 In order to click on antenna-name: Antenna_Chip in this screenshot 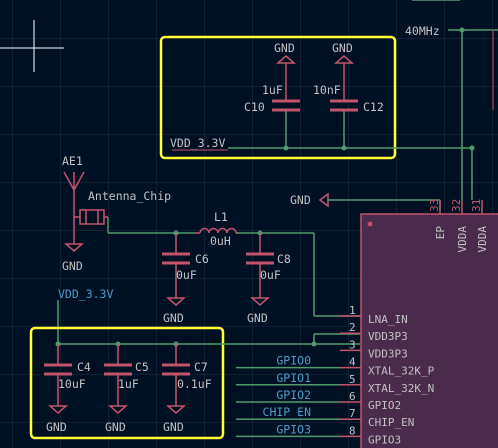, I will do `click(129, 196)`.